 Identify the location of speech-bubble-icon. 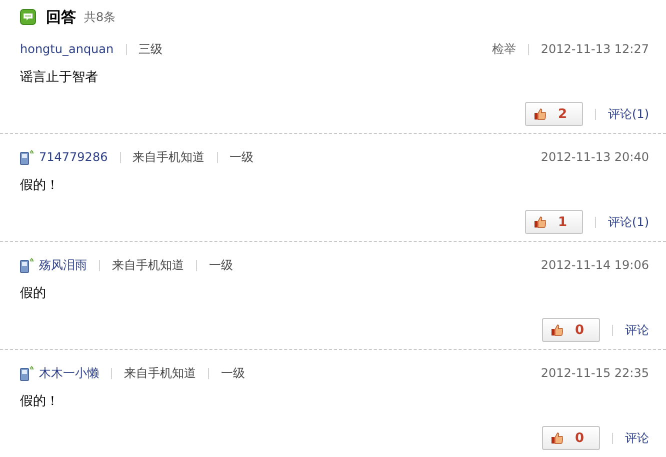
(28, 17).